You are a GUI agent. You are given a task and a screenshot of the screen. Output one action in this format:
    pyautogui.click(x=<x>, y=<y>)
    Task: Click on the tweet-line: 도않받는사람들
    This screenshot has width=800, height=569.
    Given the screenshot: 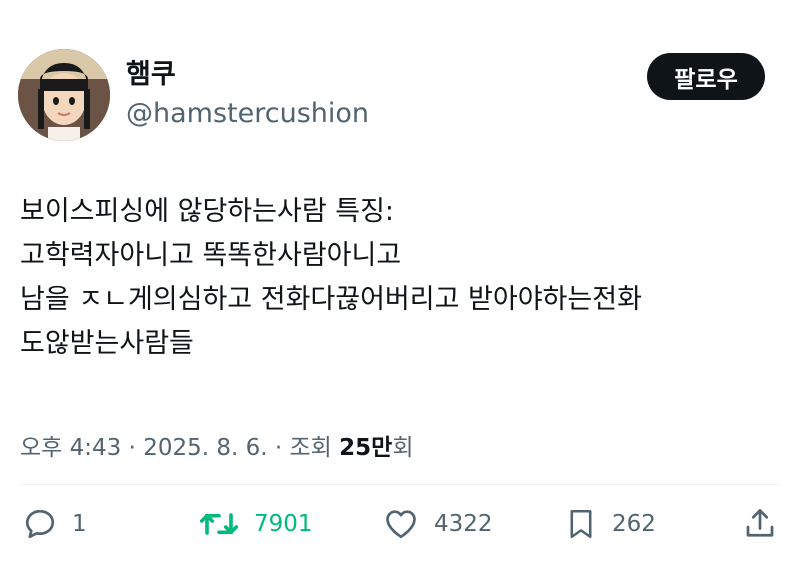 What is the action you would take?
    pyautogui.click(x=107, y=343)
    